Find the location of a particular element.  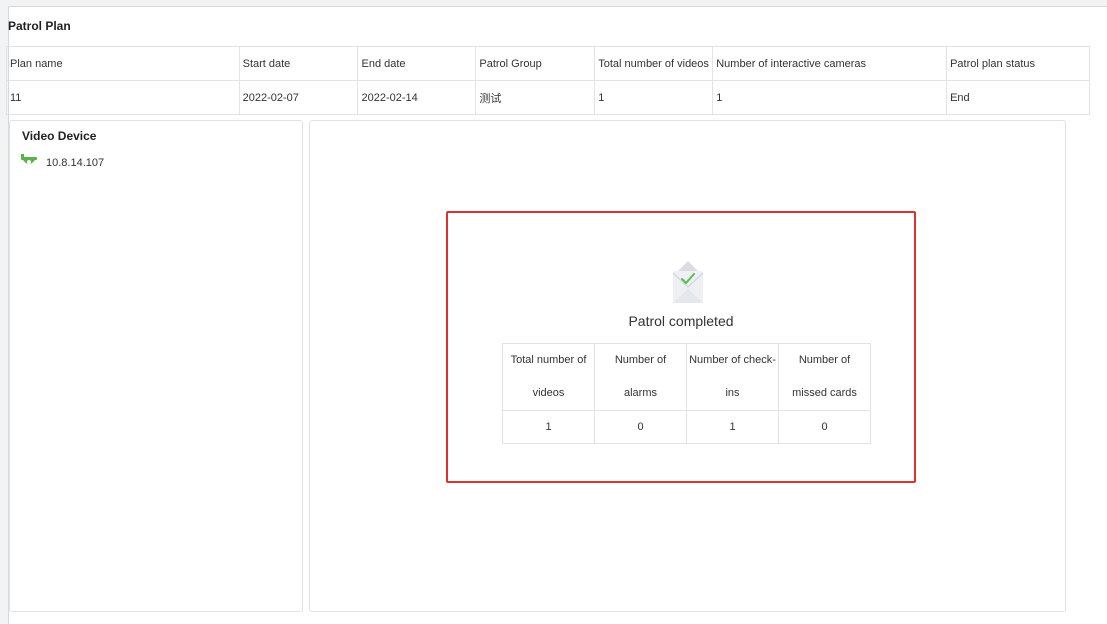

summary-header-missed-cards: Number of missed cards is located at coordinates (824, 377).